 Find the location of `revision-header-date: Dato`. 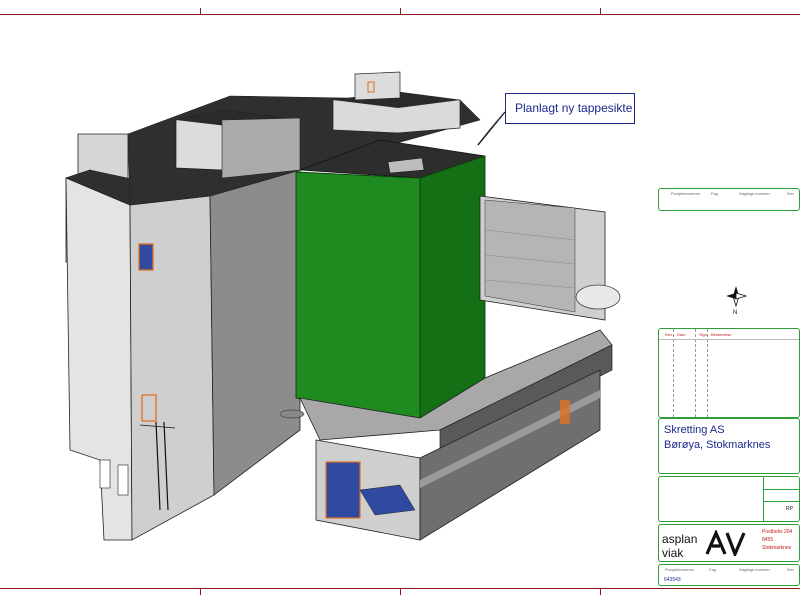

revision-header-date: Dato is located at coordinates (681, 334).